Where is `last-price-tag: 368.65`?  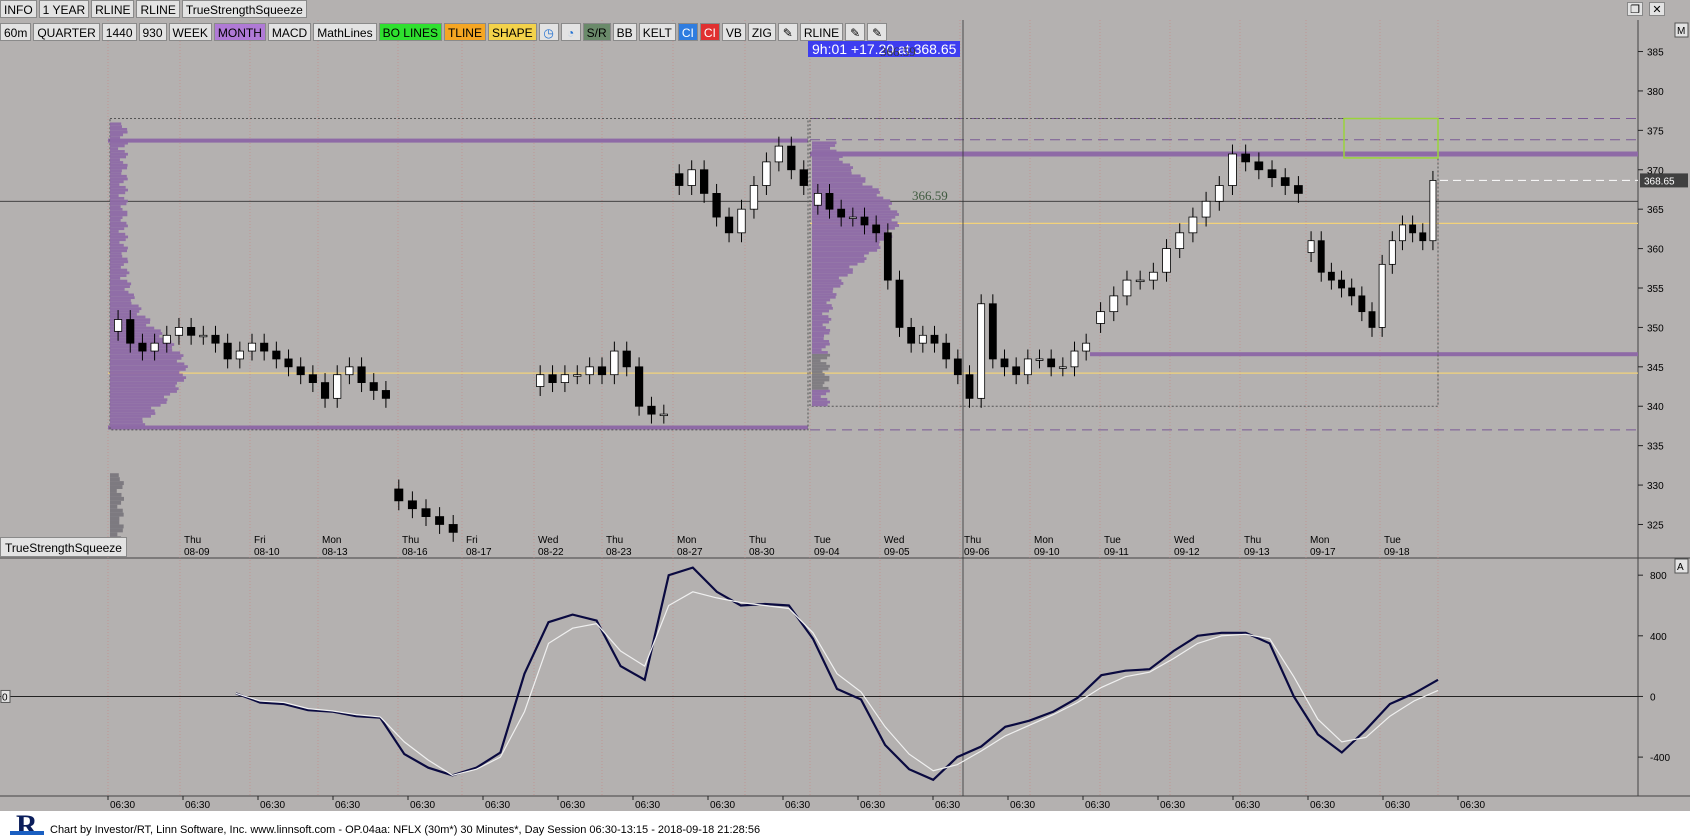
last-price-tag: 368.65 is located at coordinates (1659, 181).